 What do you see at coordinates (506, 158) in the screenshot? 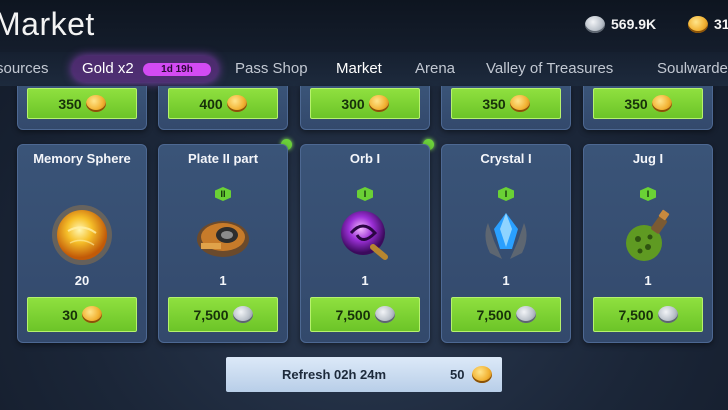
I see `item-name: Crystal I` at bounding box center [506, 158].